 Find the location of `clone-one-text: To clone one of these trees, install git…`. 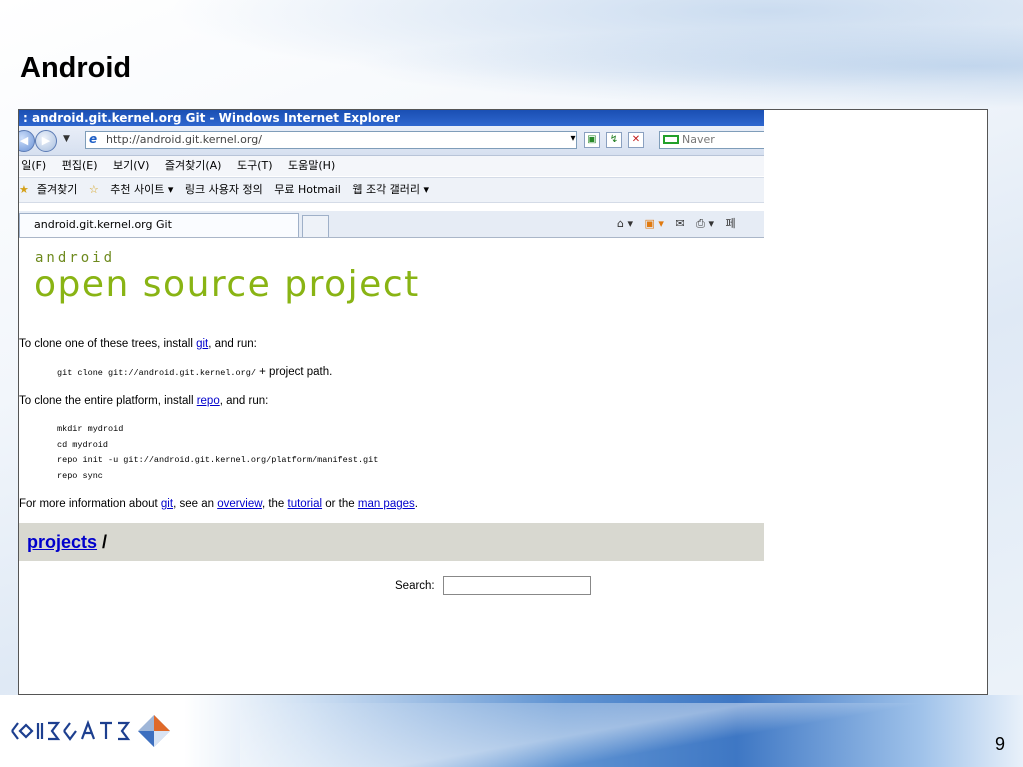

clone-one-text: To clone one of these trees, install git… is located at coordinates (138, 344).